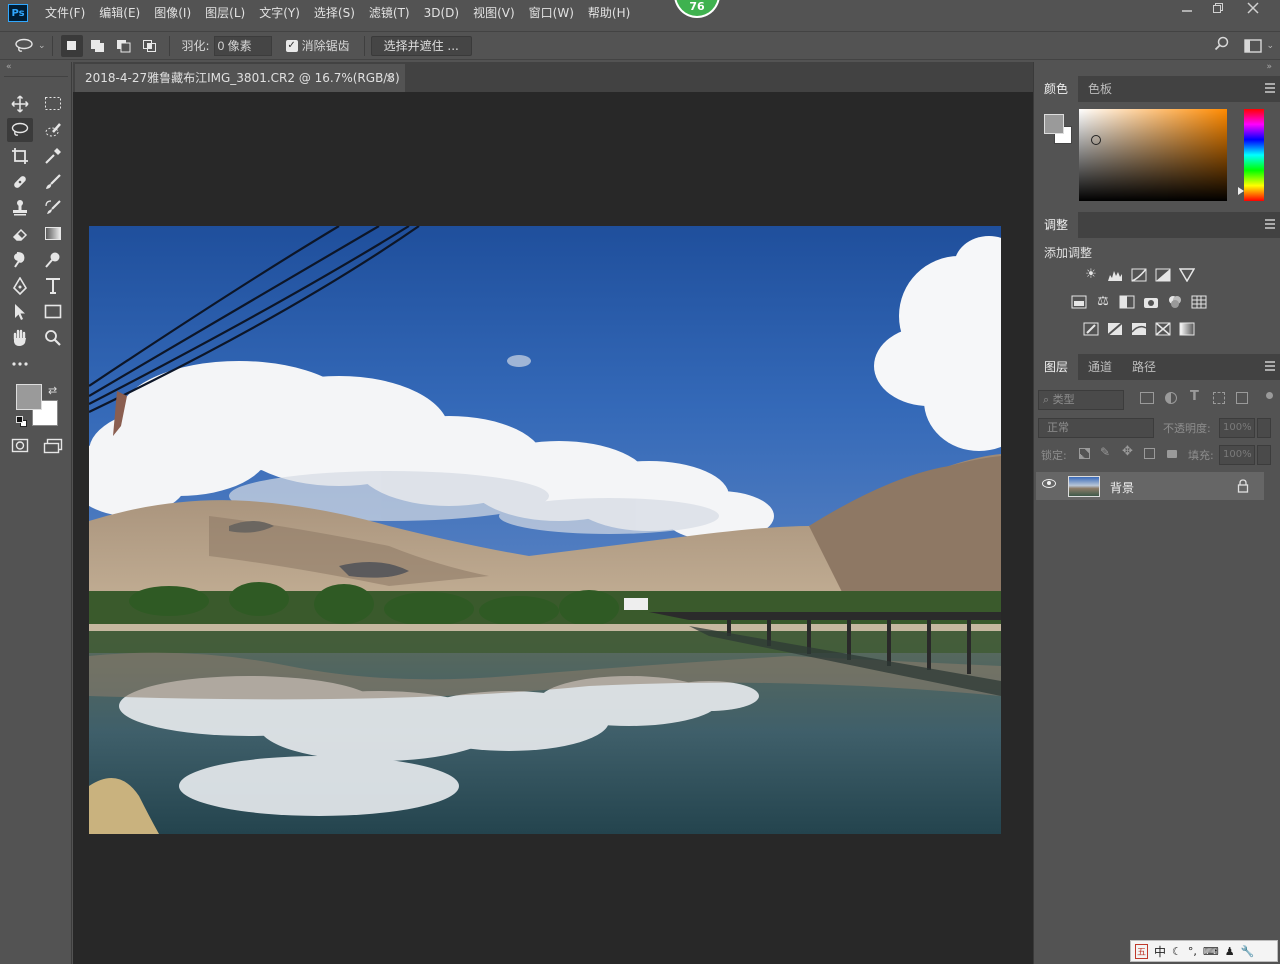  What do you see at coordinates (1211, 951) in the screenshot?
I see `keyboard-icon: ⌨` at bounding box center [1211, 951].